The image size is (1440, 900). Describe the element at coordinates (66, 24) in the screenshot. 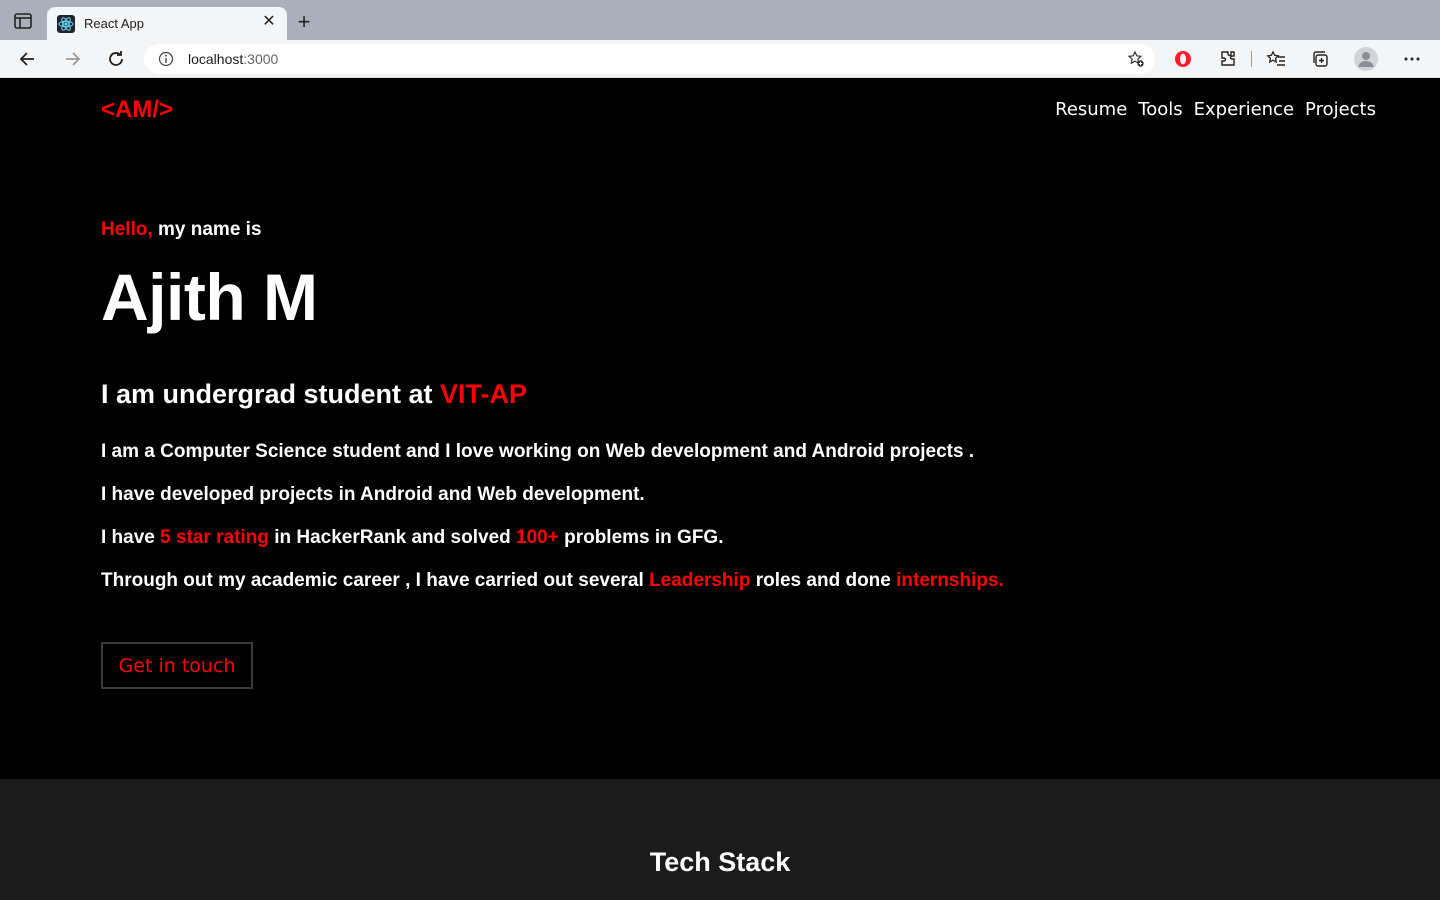

I see `react-icon` at that location.